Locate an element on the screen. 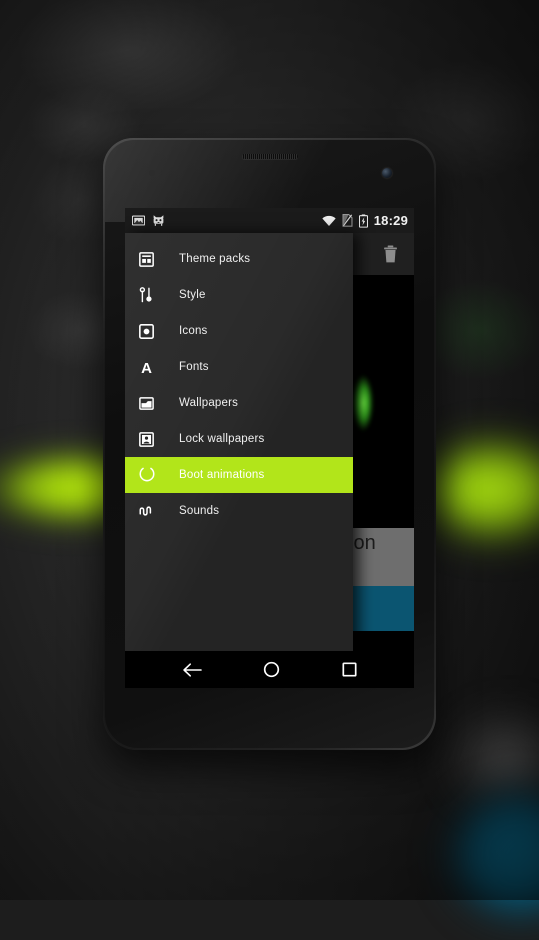 This screenshot has width=539, height=940. content-card-text: ion is located at coordinates (362, 543).